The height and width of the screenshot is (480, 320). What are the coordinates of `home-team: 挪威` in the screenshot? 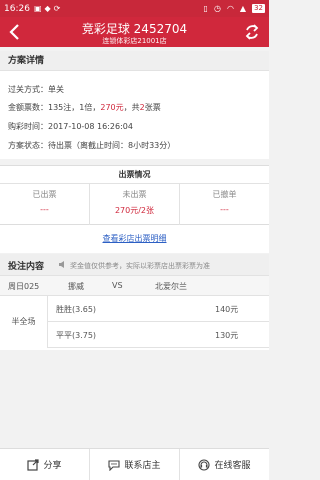 It's located at (76, 286).